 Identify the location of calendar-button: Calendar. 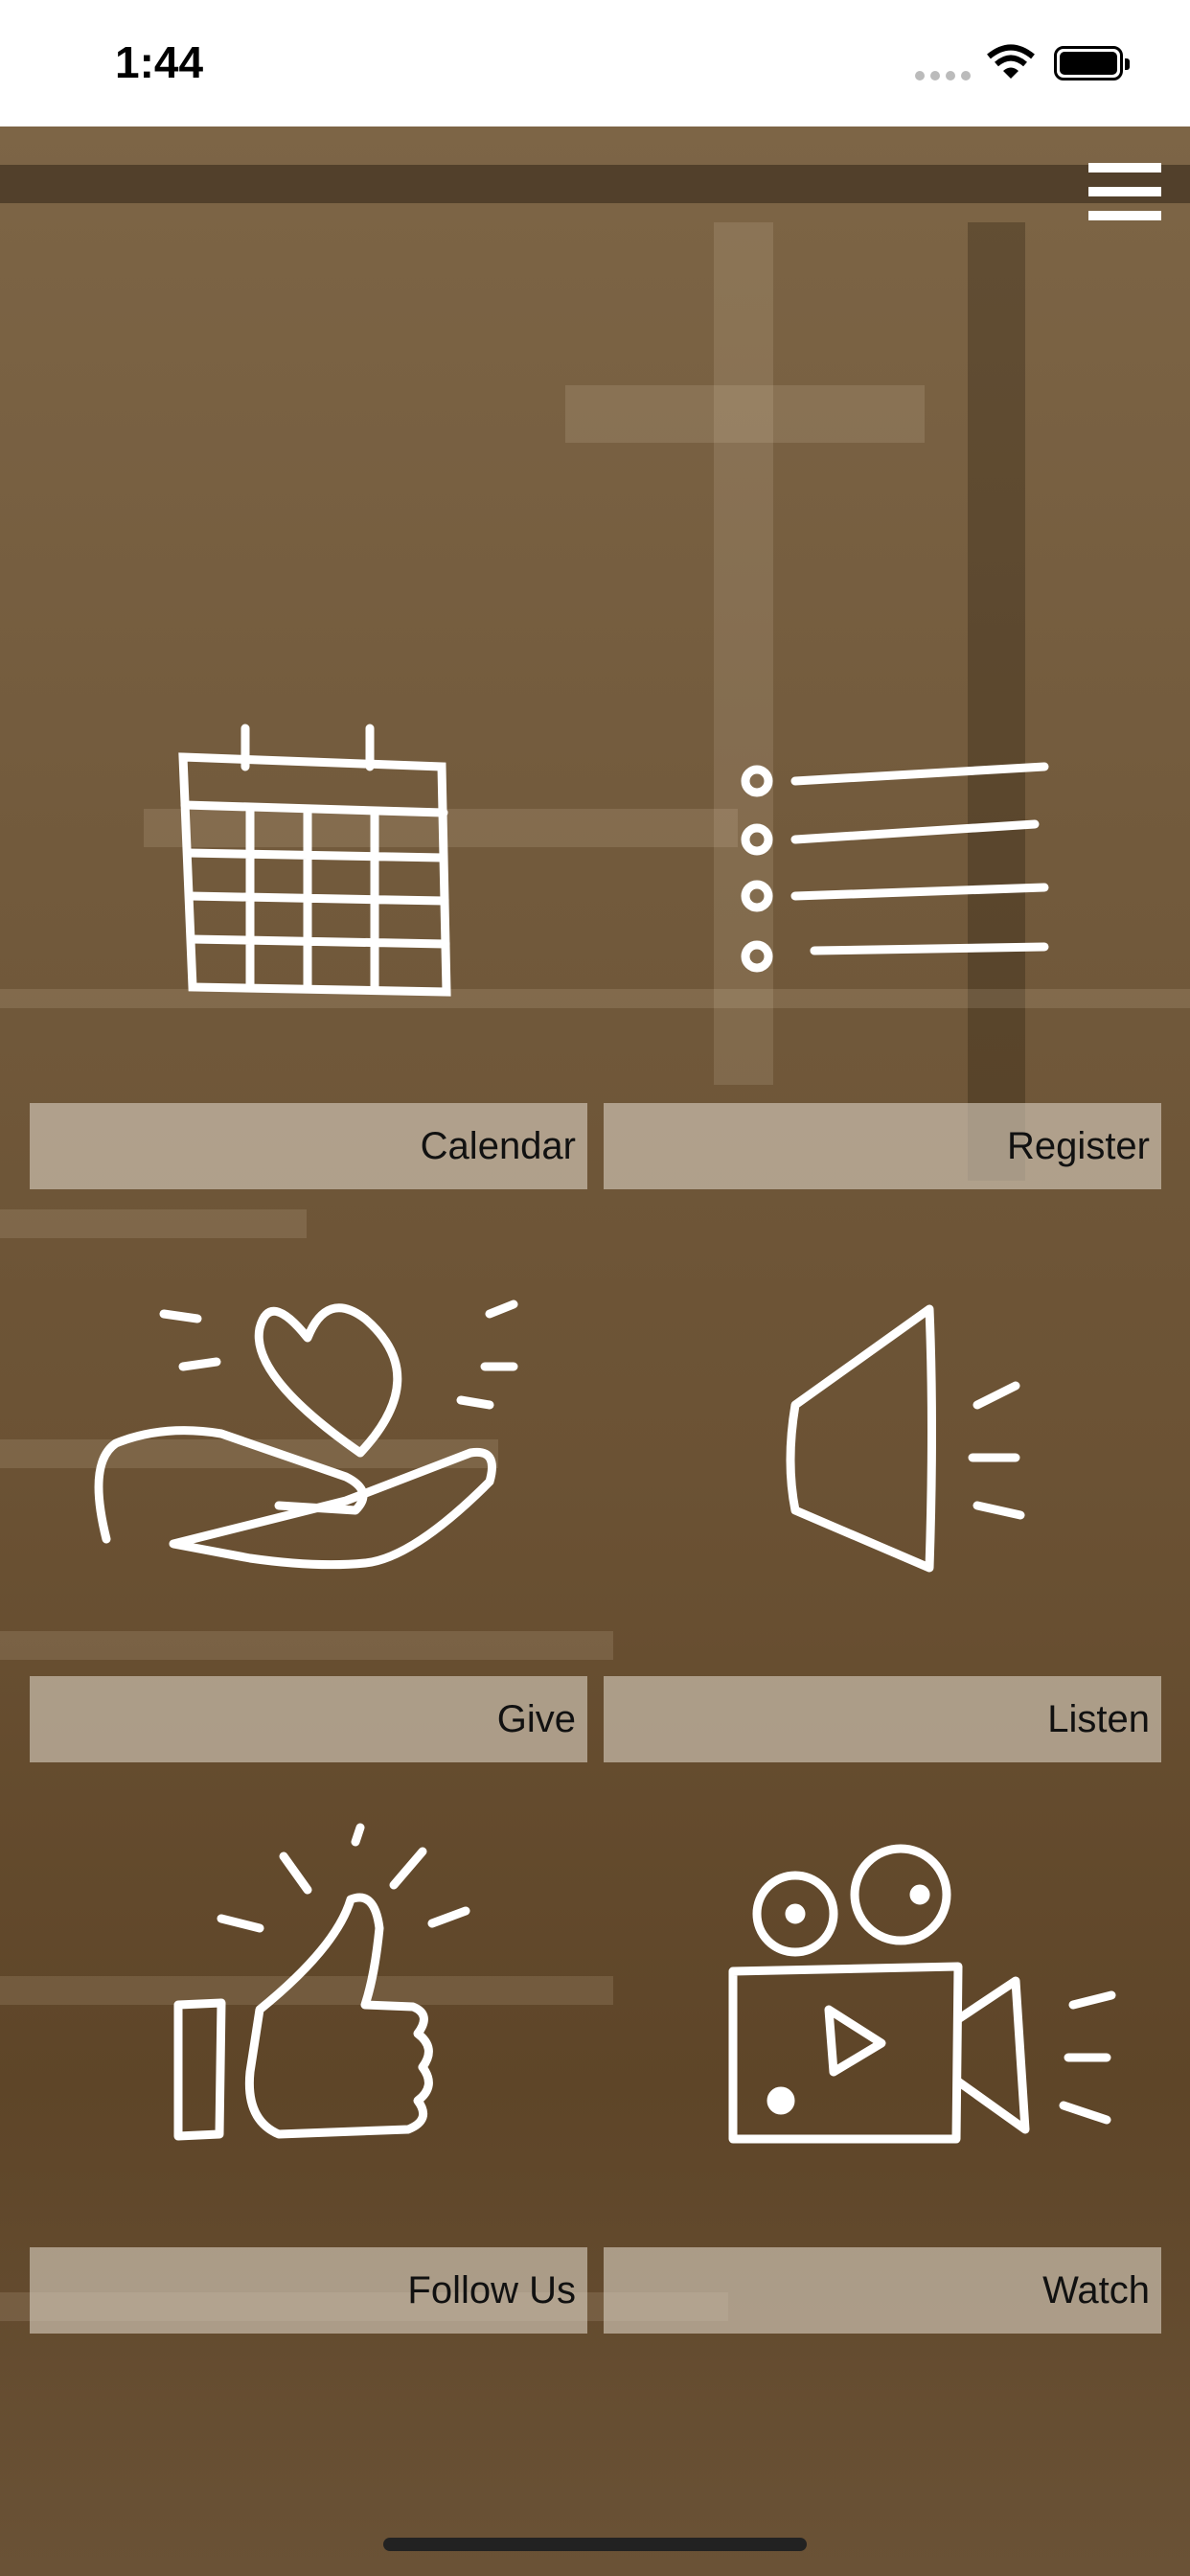
(309, 1146).